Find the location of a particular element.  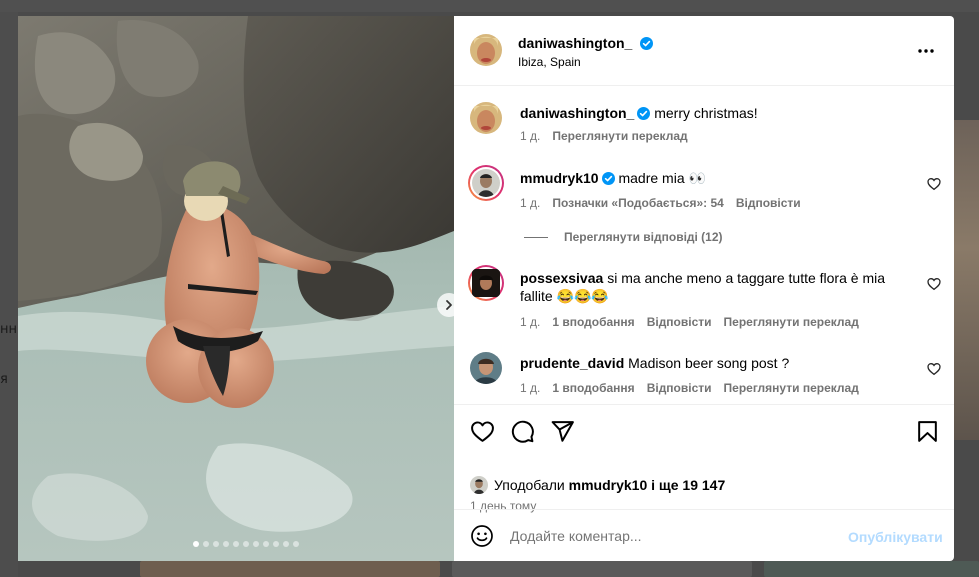

view-replies: Переглянути відповіді (12) is located at coordinates (623, 237).